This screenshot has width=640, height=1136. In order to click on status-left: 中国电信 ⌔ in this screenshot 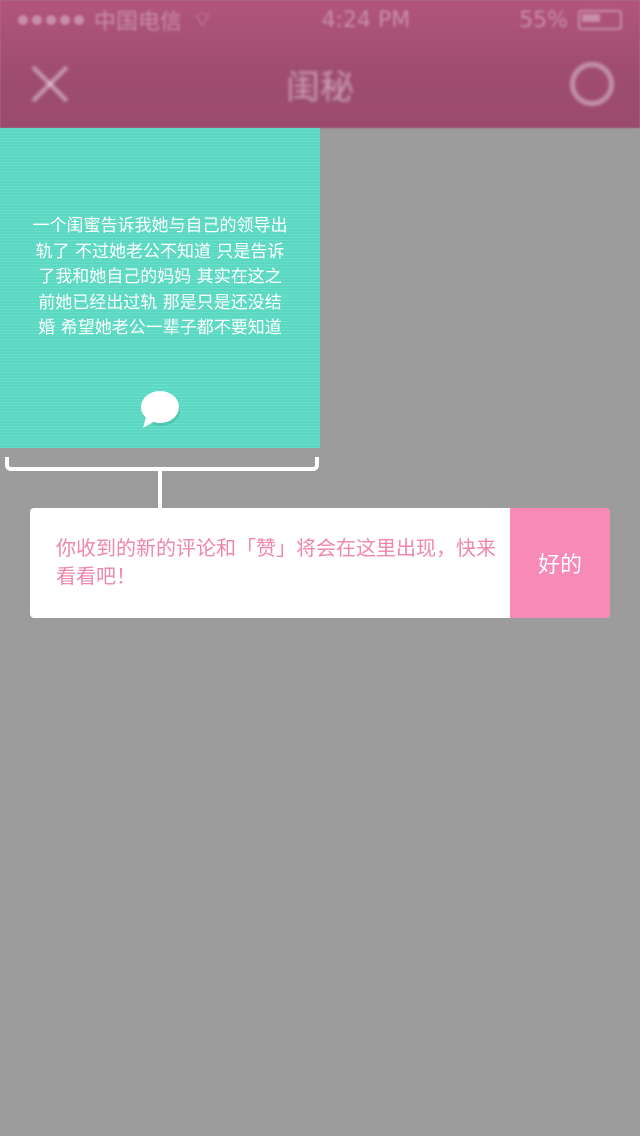, I will do `click(115, 20)`.